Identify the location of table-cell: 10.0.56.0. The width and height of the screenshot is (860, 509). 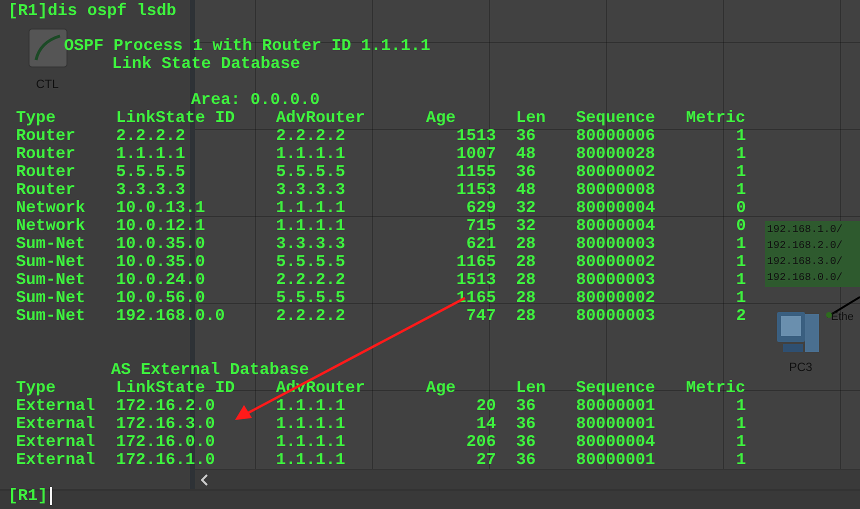
(161, 298).